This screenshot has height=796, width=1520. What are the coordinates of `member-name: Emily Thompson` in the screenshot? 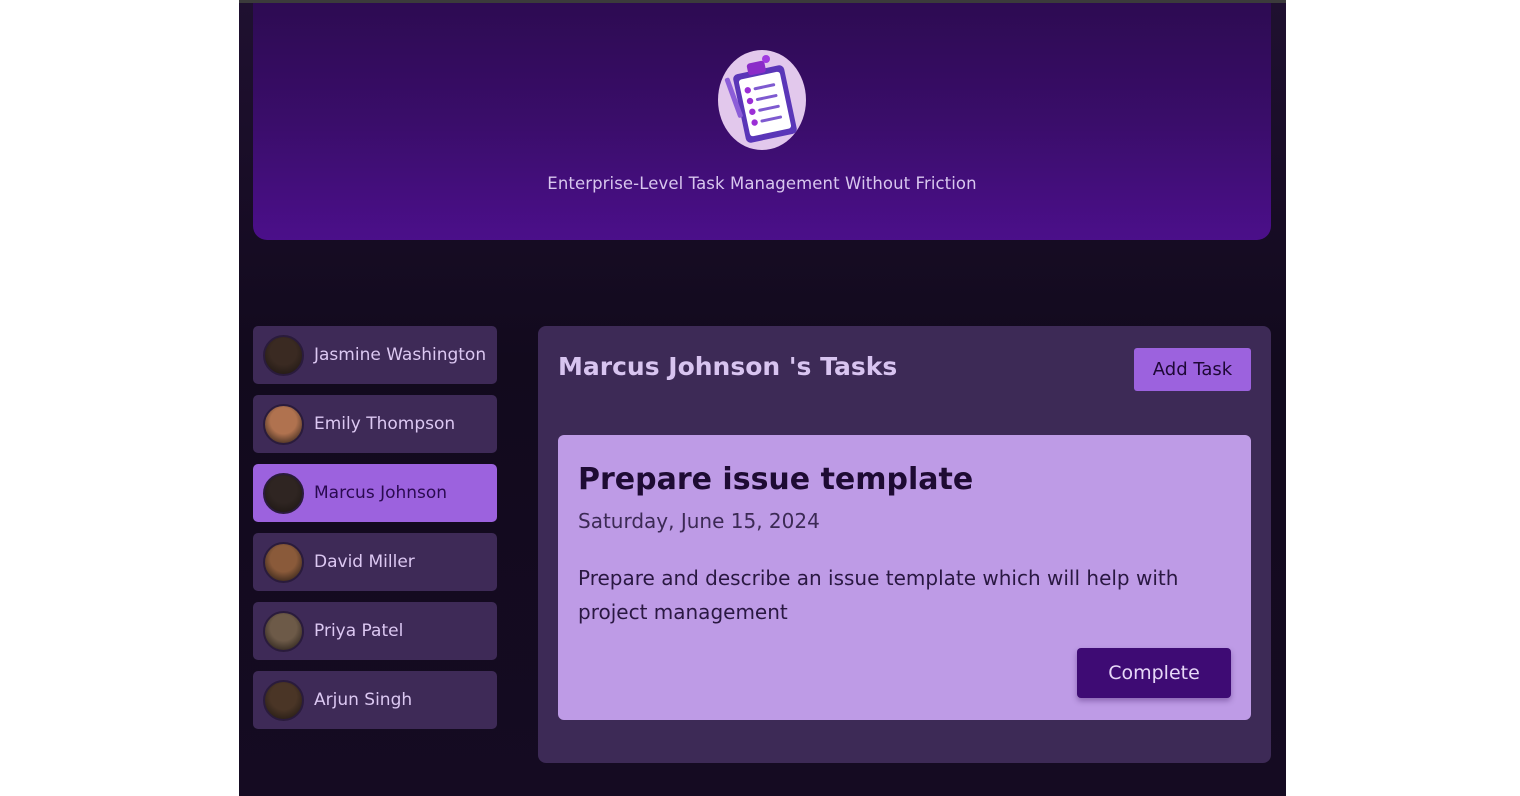 It's located at (385, 424).